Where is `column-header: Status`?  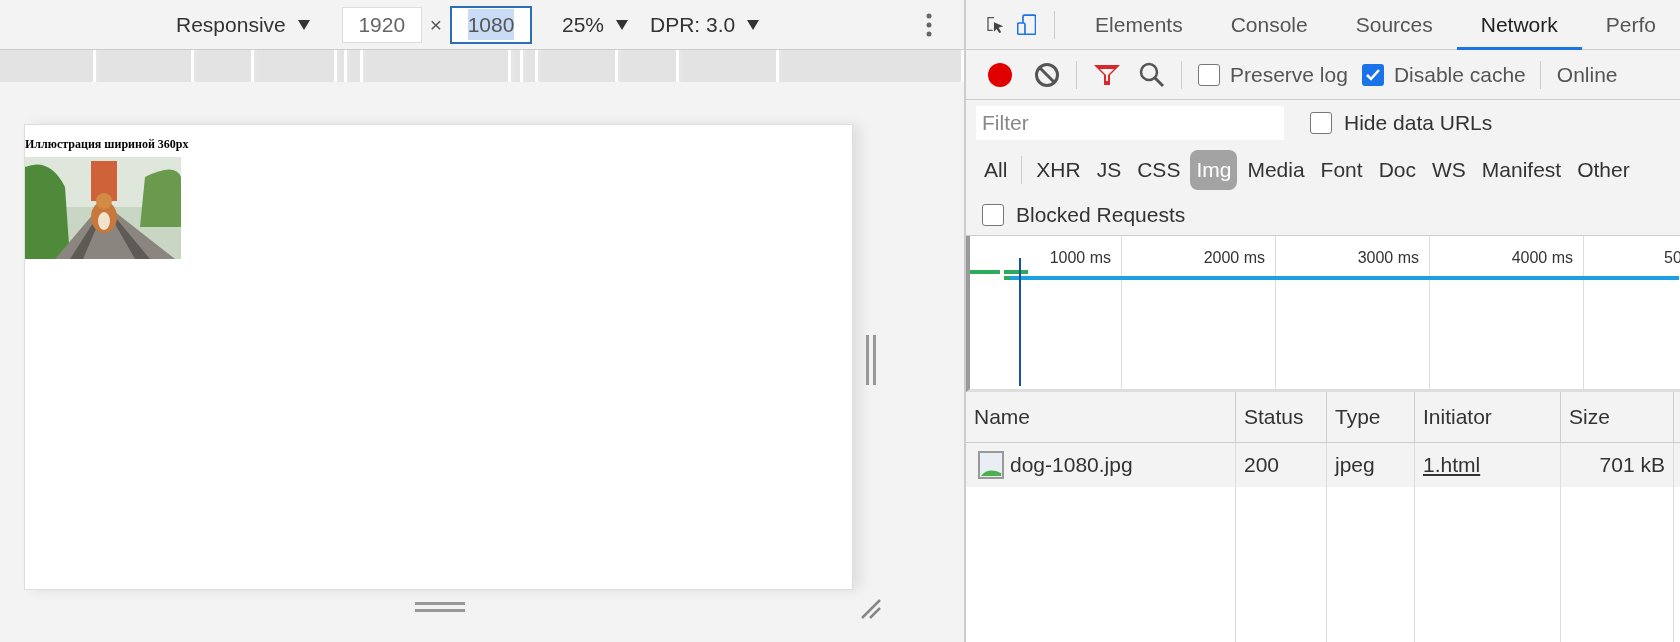
column-header: Status is located at coordinates (1281, 417).